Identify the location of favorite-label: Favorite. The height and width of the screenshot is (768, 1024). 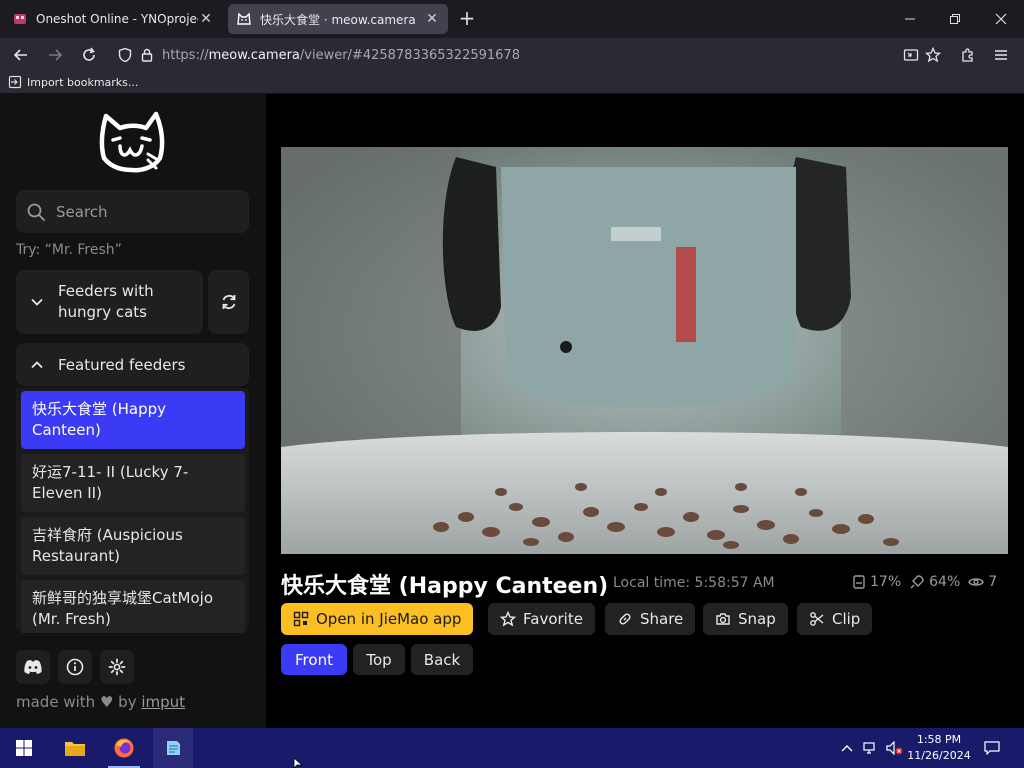
(553, 619).